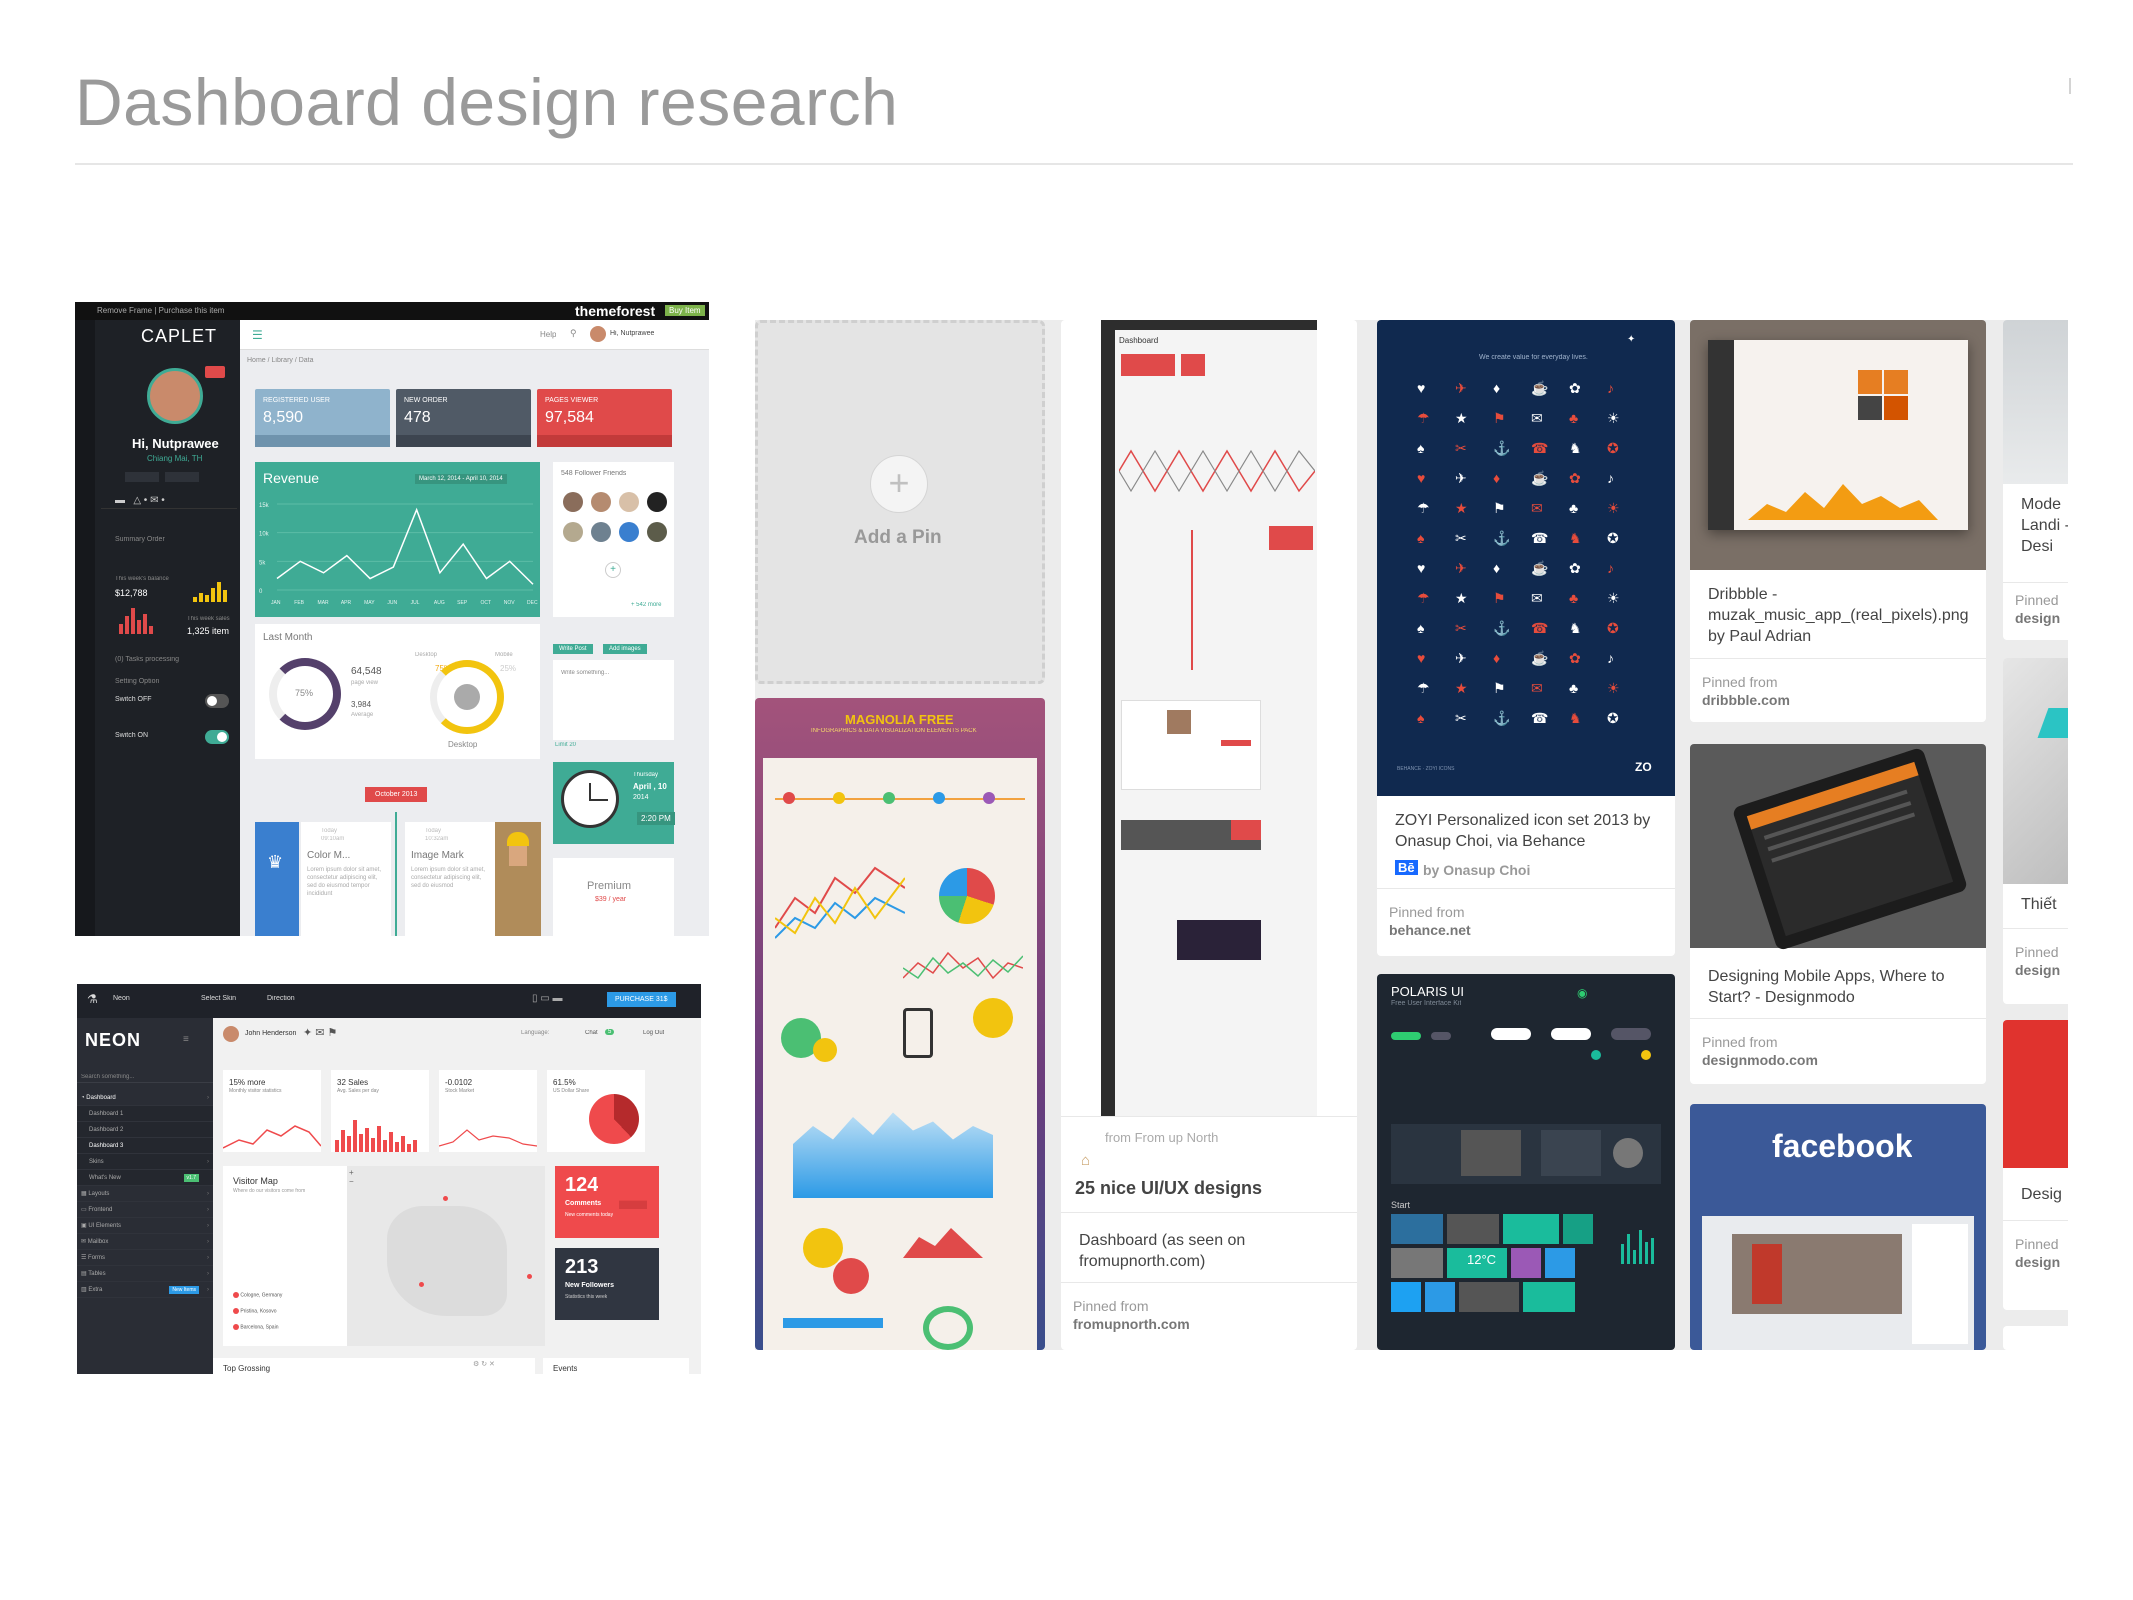 The width and height of the screenshot is (2133, 1600). What do you see at coordinates (484, 1364) in the screenshot?
I see `panel-controls: ⚙ ↻ ✕` at bounding box center [484, 1364].